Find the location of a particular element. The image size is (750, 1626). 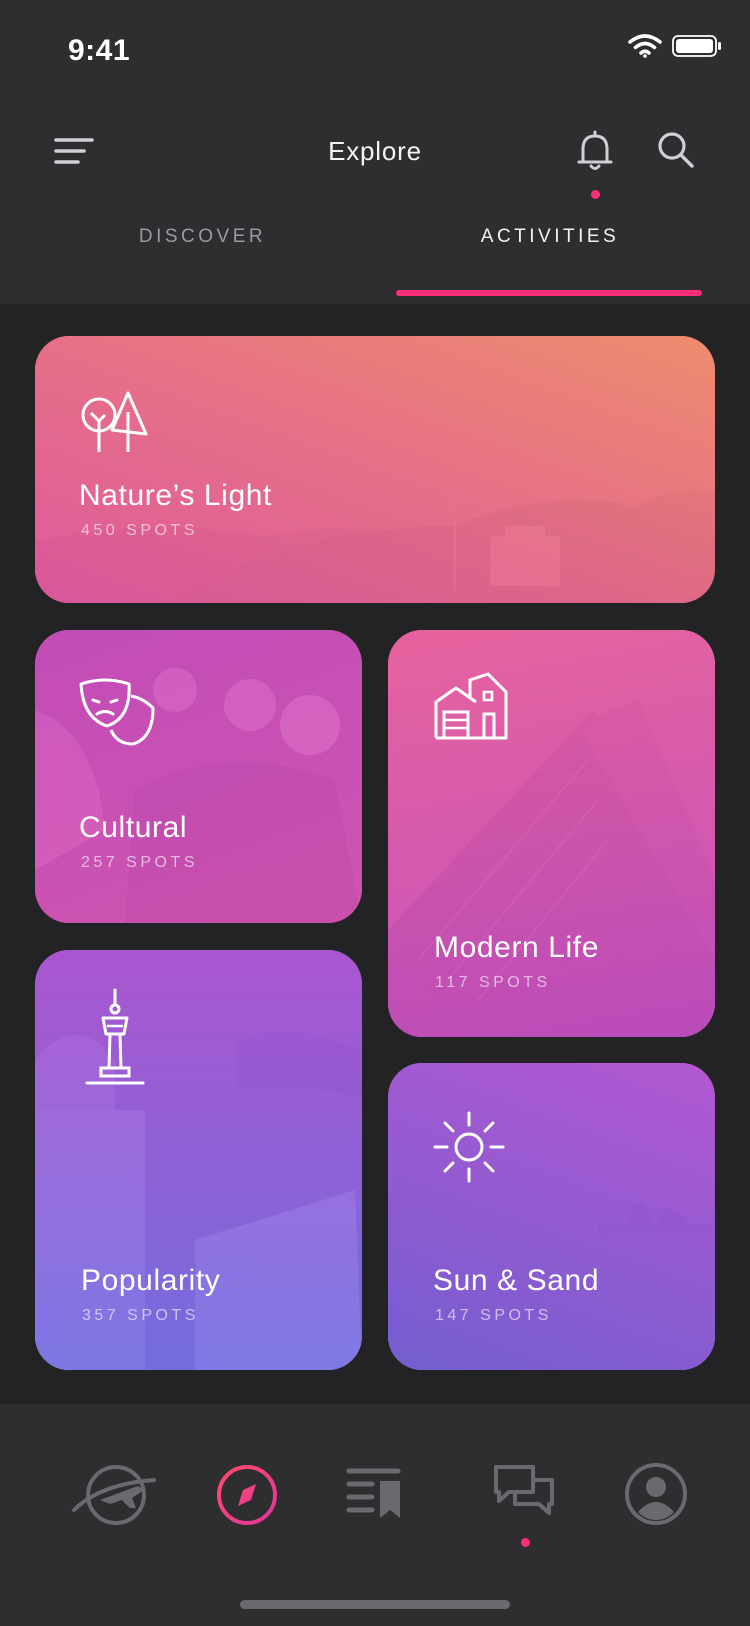

compass-icon is located at coordinates (247, 1495).